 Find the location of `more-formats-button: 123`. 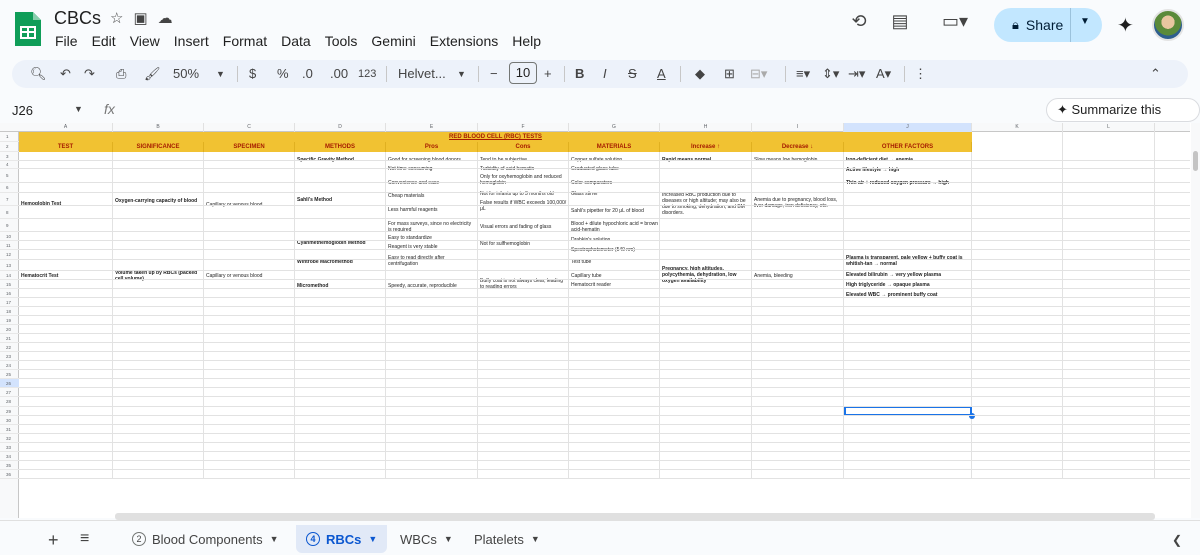

more-formats-button: 123 is located at coordinates (367, 74).